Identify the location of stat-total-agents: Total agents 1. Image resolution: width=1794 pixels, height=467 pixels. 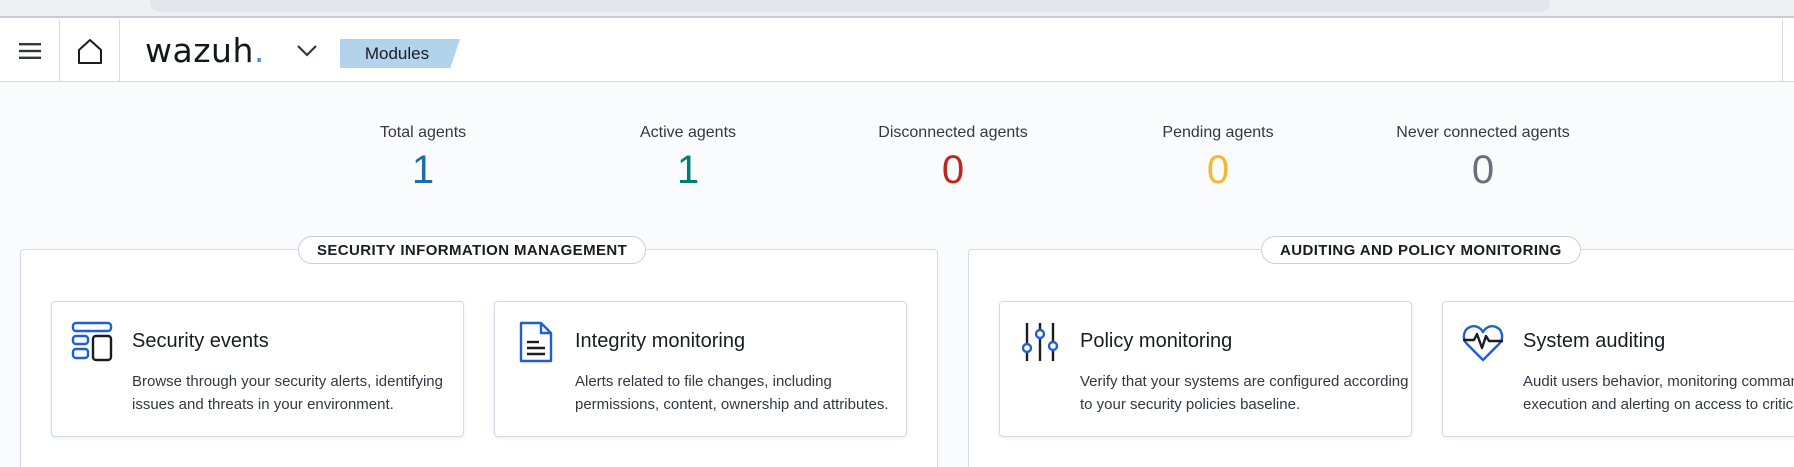
(423, 158).